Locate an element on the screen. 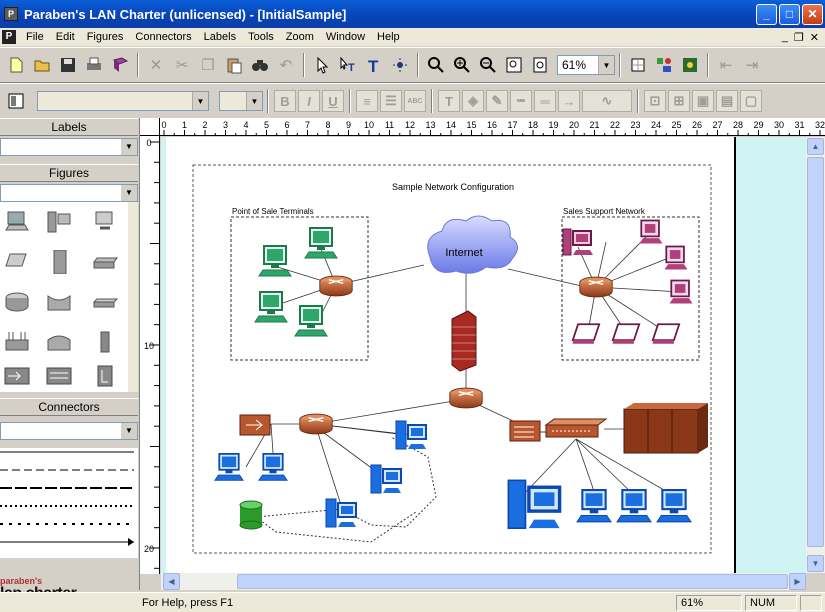  zoom-fit-icon is located at coordinates (514, 65).